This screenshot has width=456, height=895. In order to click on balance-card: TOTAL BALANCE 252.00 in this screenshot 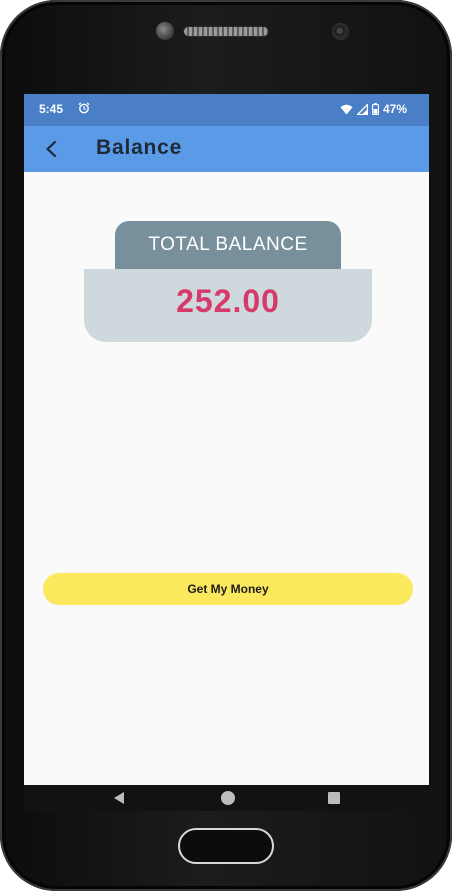, I will do `click(228, 281)`.